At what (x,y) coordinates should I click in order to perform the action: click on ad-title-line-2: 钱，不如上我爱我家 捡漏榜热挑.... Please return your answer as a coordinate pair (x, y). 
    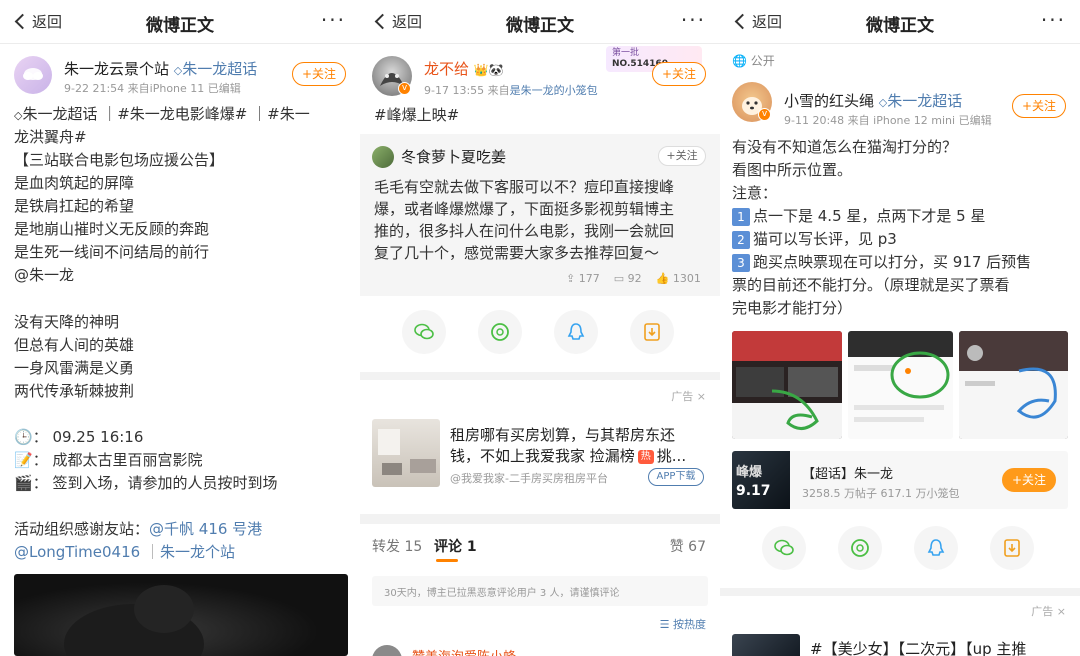
    Looking at the image, I should click on (568, 456).